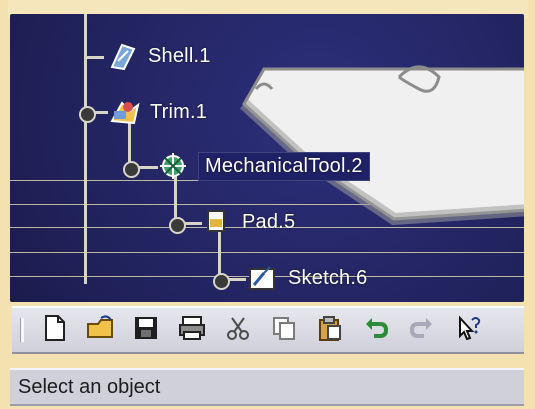 Image resolution: width=535 pixels, height=409 pixels. I want to click on save-button, so click(146, 330).